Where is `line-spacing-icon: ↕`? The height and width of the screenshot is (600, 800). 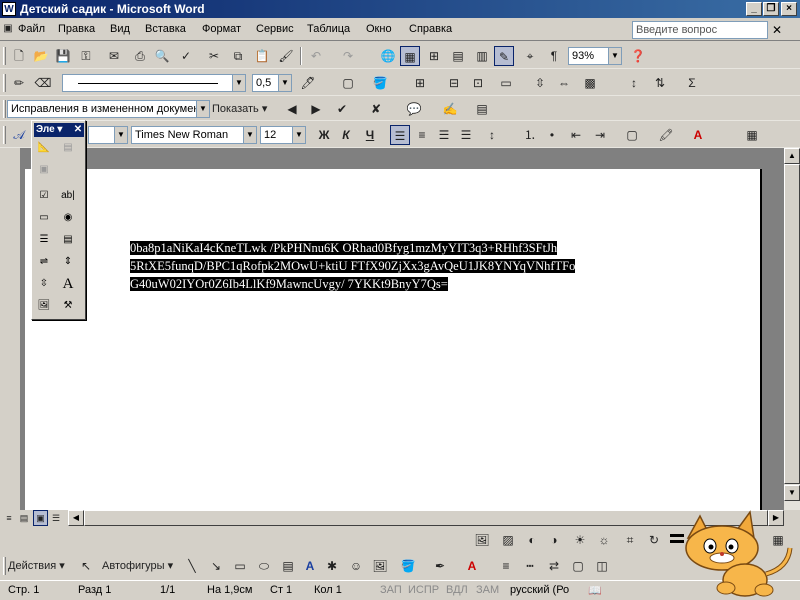
line-spacing-icon: ↕ is located at coordinates (492, 135).